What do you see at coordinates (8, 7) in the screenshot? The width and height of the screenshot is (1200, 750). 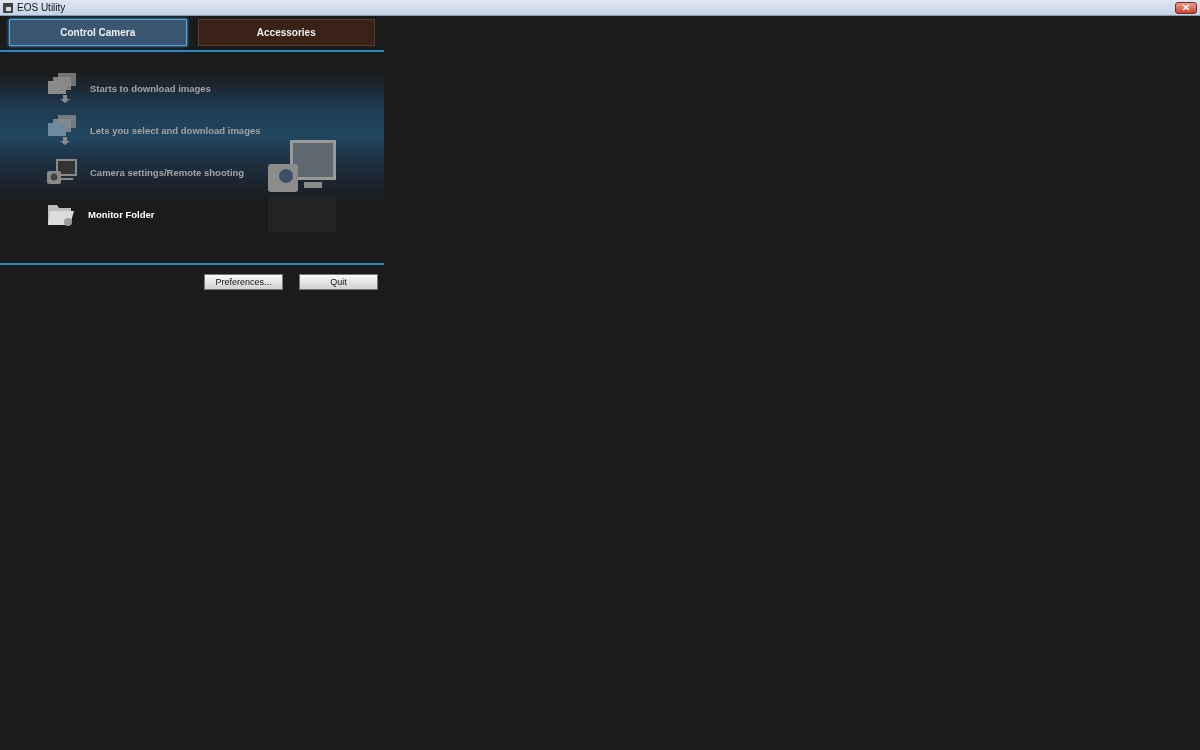 I see `app-icon` at bounding box center [8, 7].